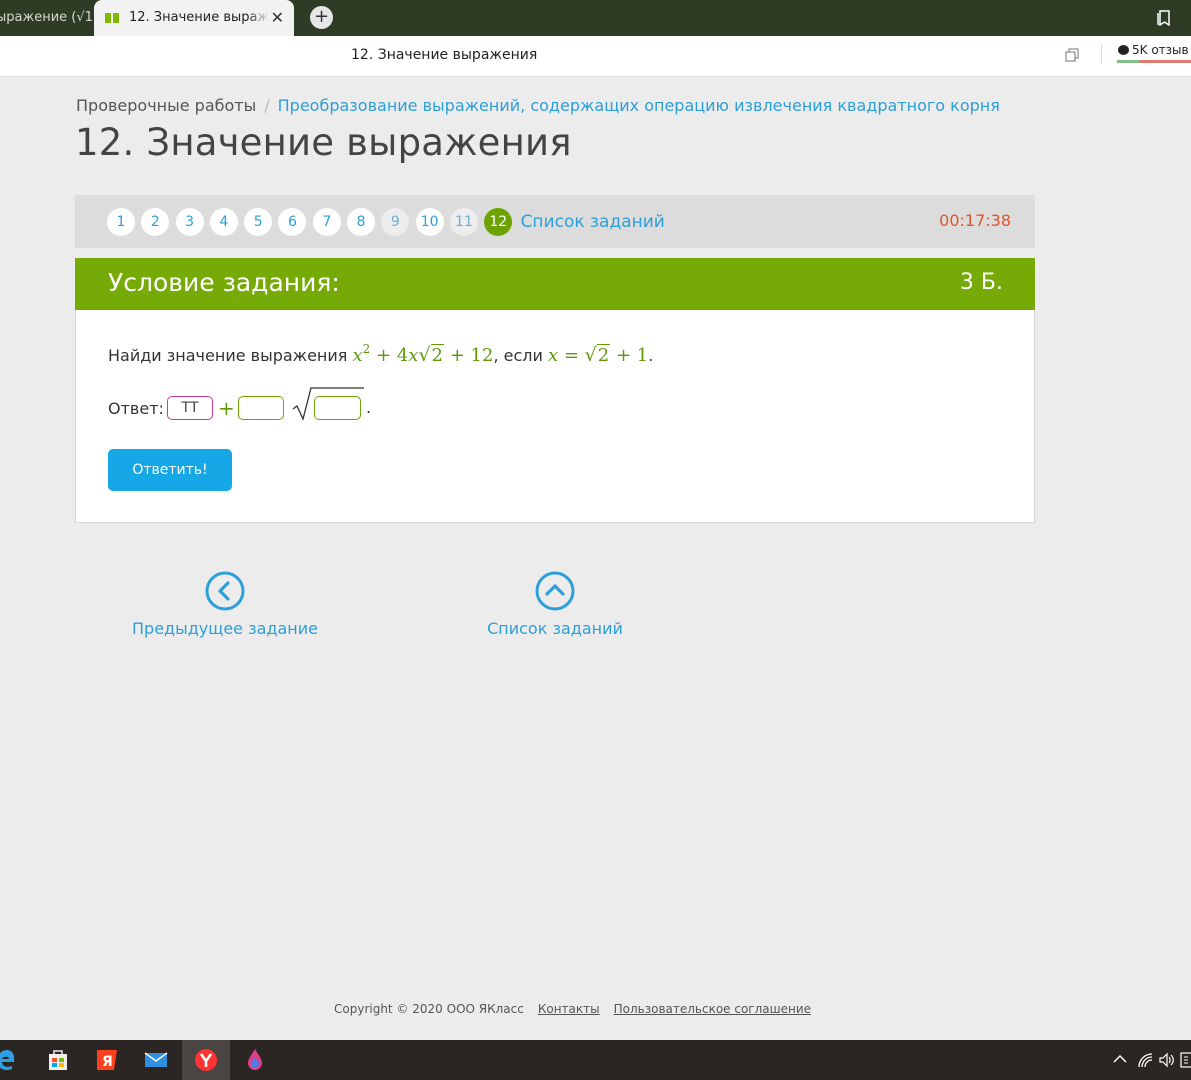  Describe the element at coordinates (498, 222) in the screenshot. I see `task-number-12-current: 12` at that location.